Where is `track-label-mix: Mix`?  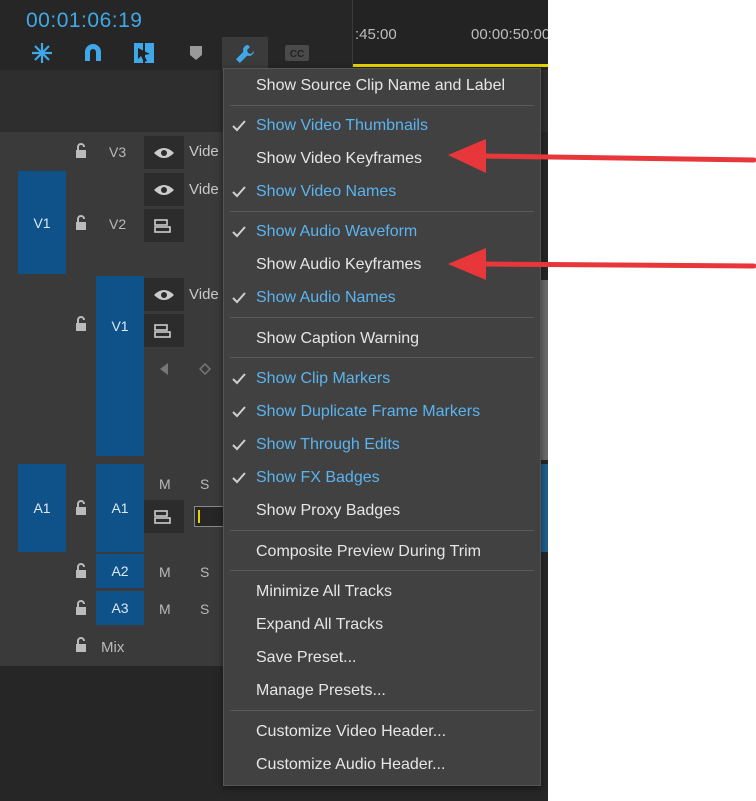
track-label-mix: Mix is located at coordinates (113, 647).